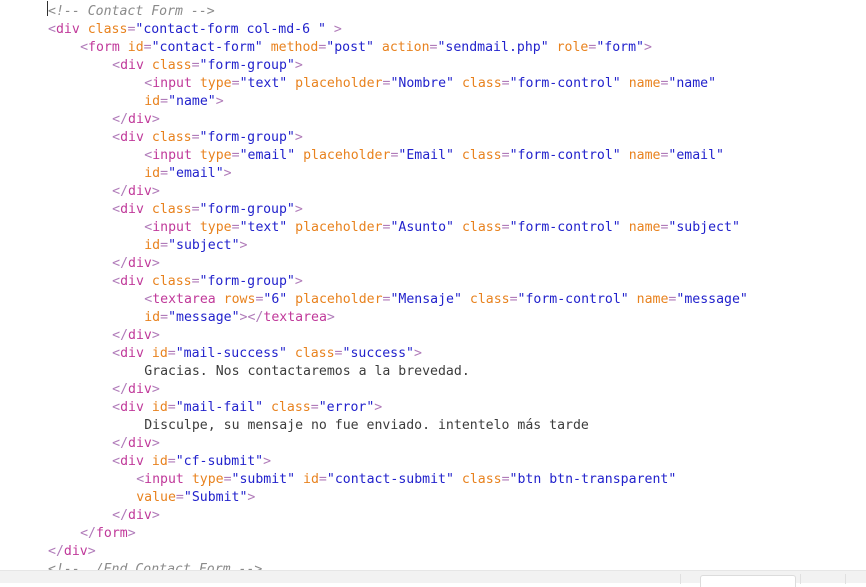 This screenshot has width=866, height=587. Describe the element at coordinates (433, 12) in the screenshot. I see `code-line: <!-- Contact Form -->` at that location.